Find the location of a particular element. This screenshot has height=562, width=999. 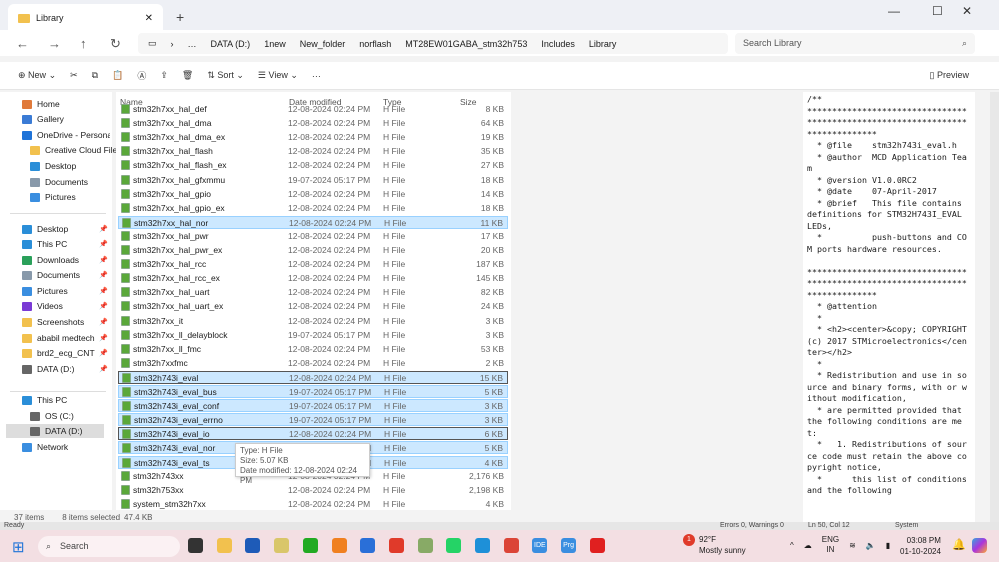

start-icon: ⊞ is located at coordinates (18, 547).